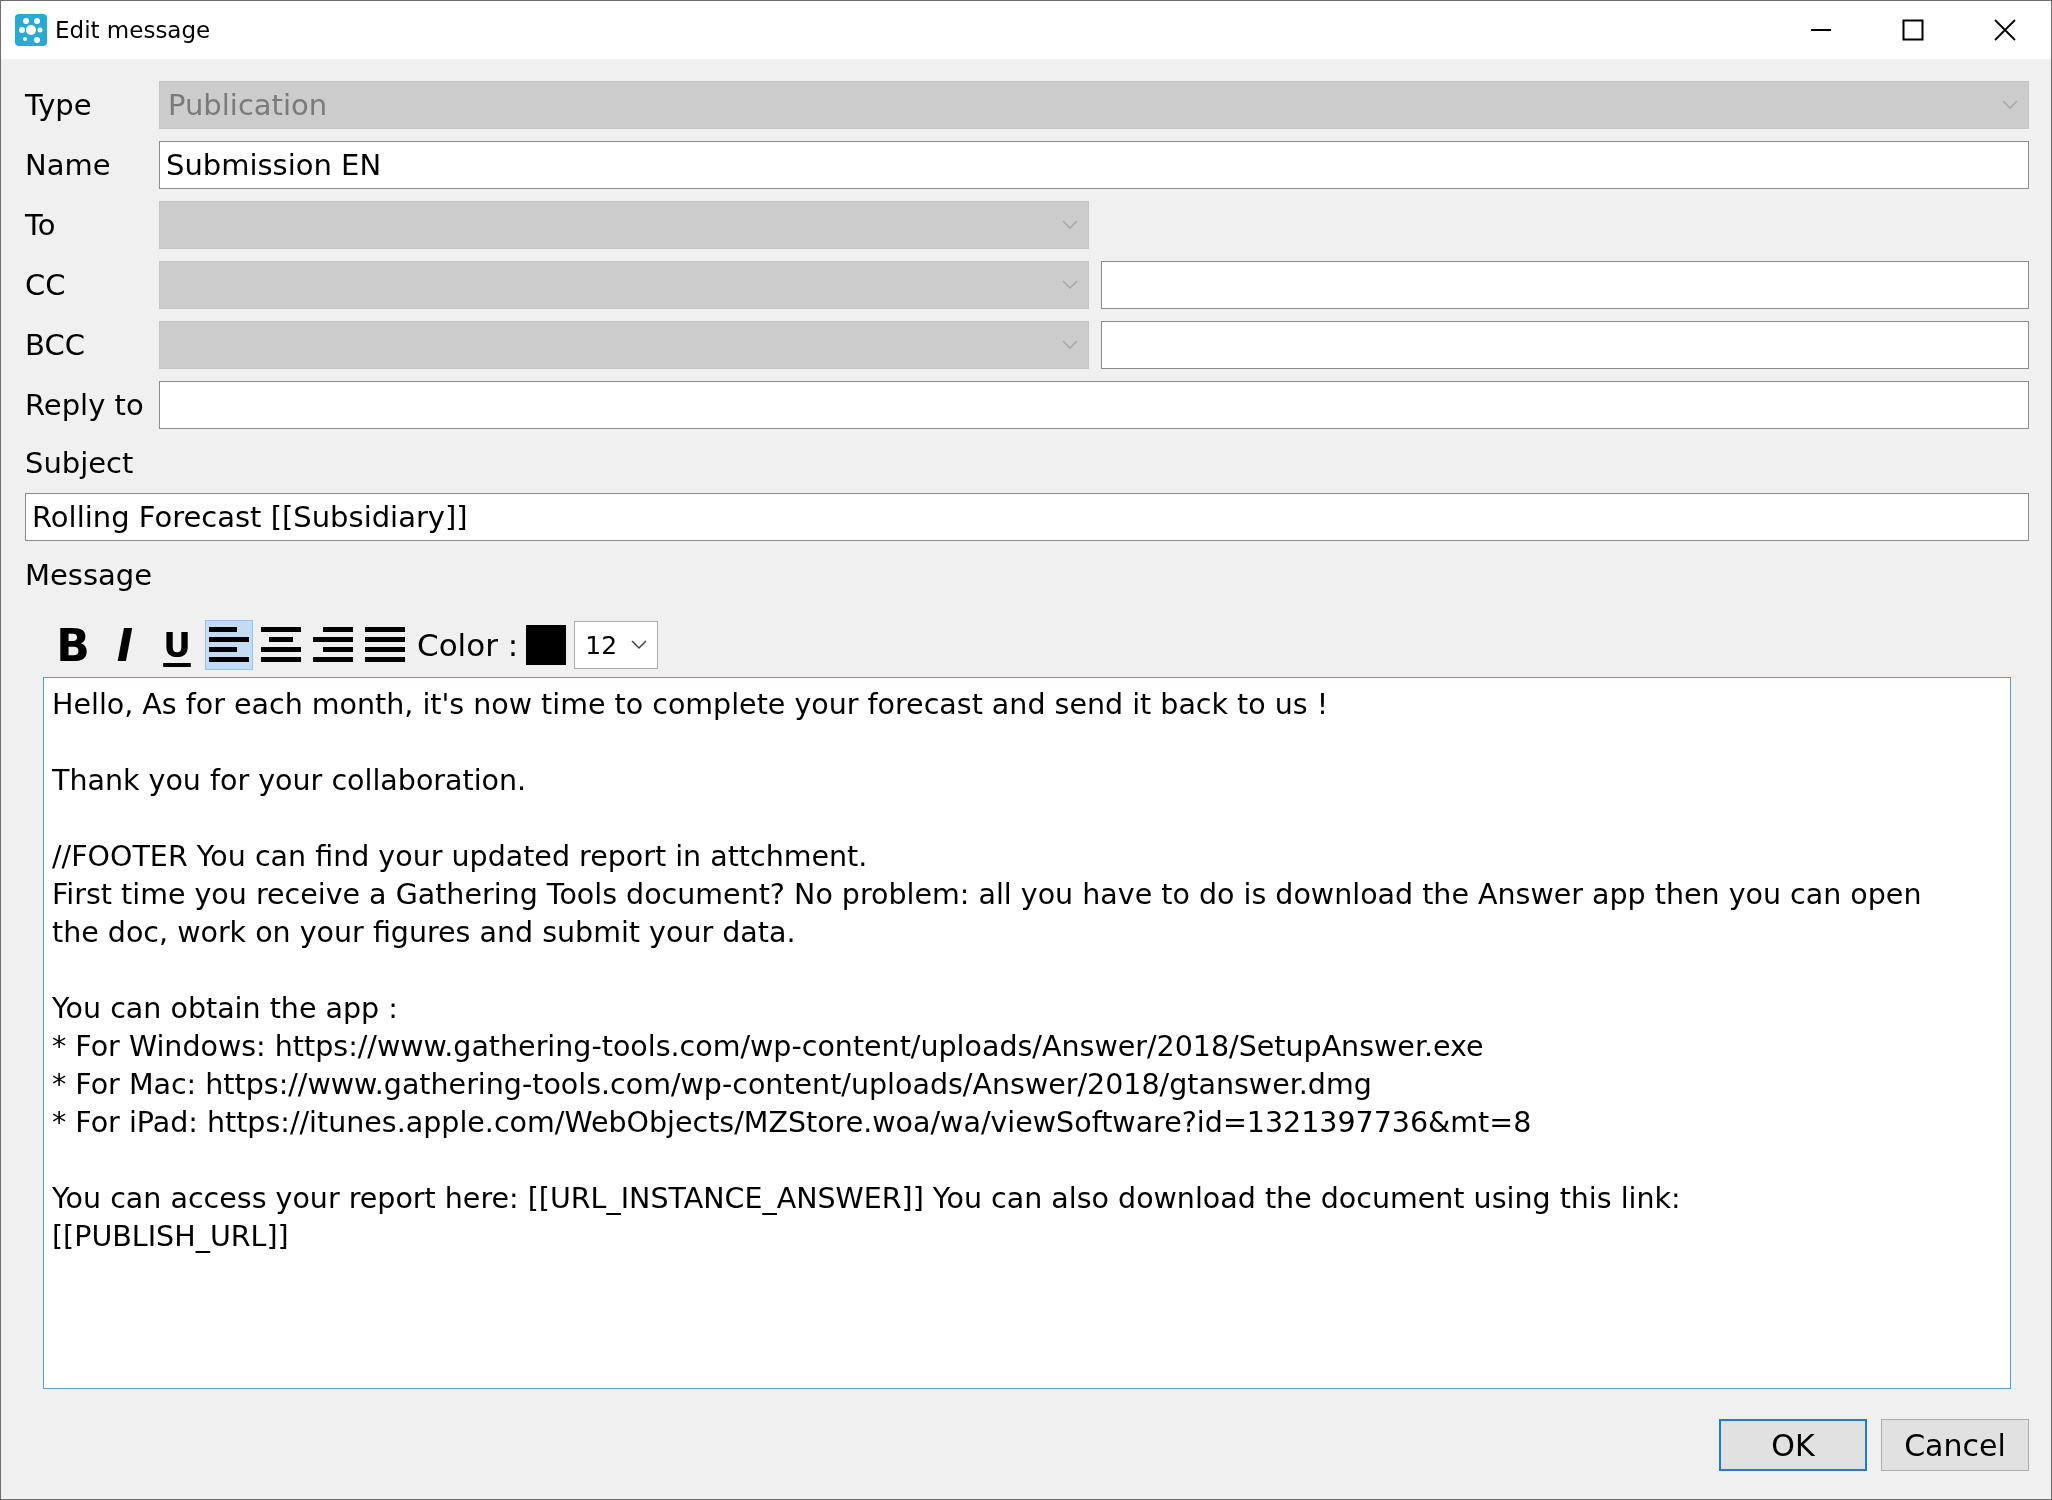 The width and height of the screenshot is (2052, 1500). What do you see at coordinates (290, 781) in the screenshot?
I see `message-line: Thank you for your collaboration.` at bounding box center [290, 781].